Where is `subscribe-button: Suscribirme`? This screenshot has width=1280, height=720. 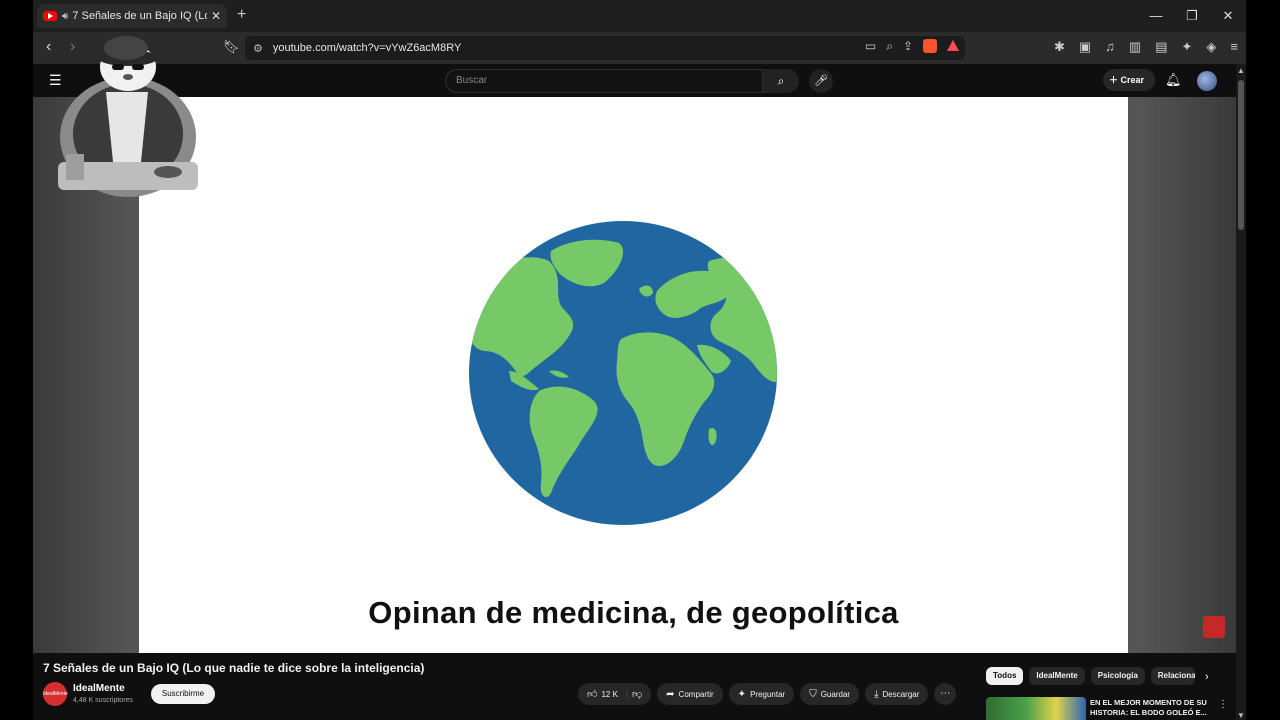 subscribe-button: Suscribirme is located at coordinates (183, 694).